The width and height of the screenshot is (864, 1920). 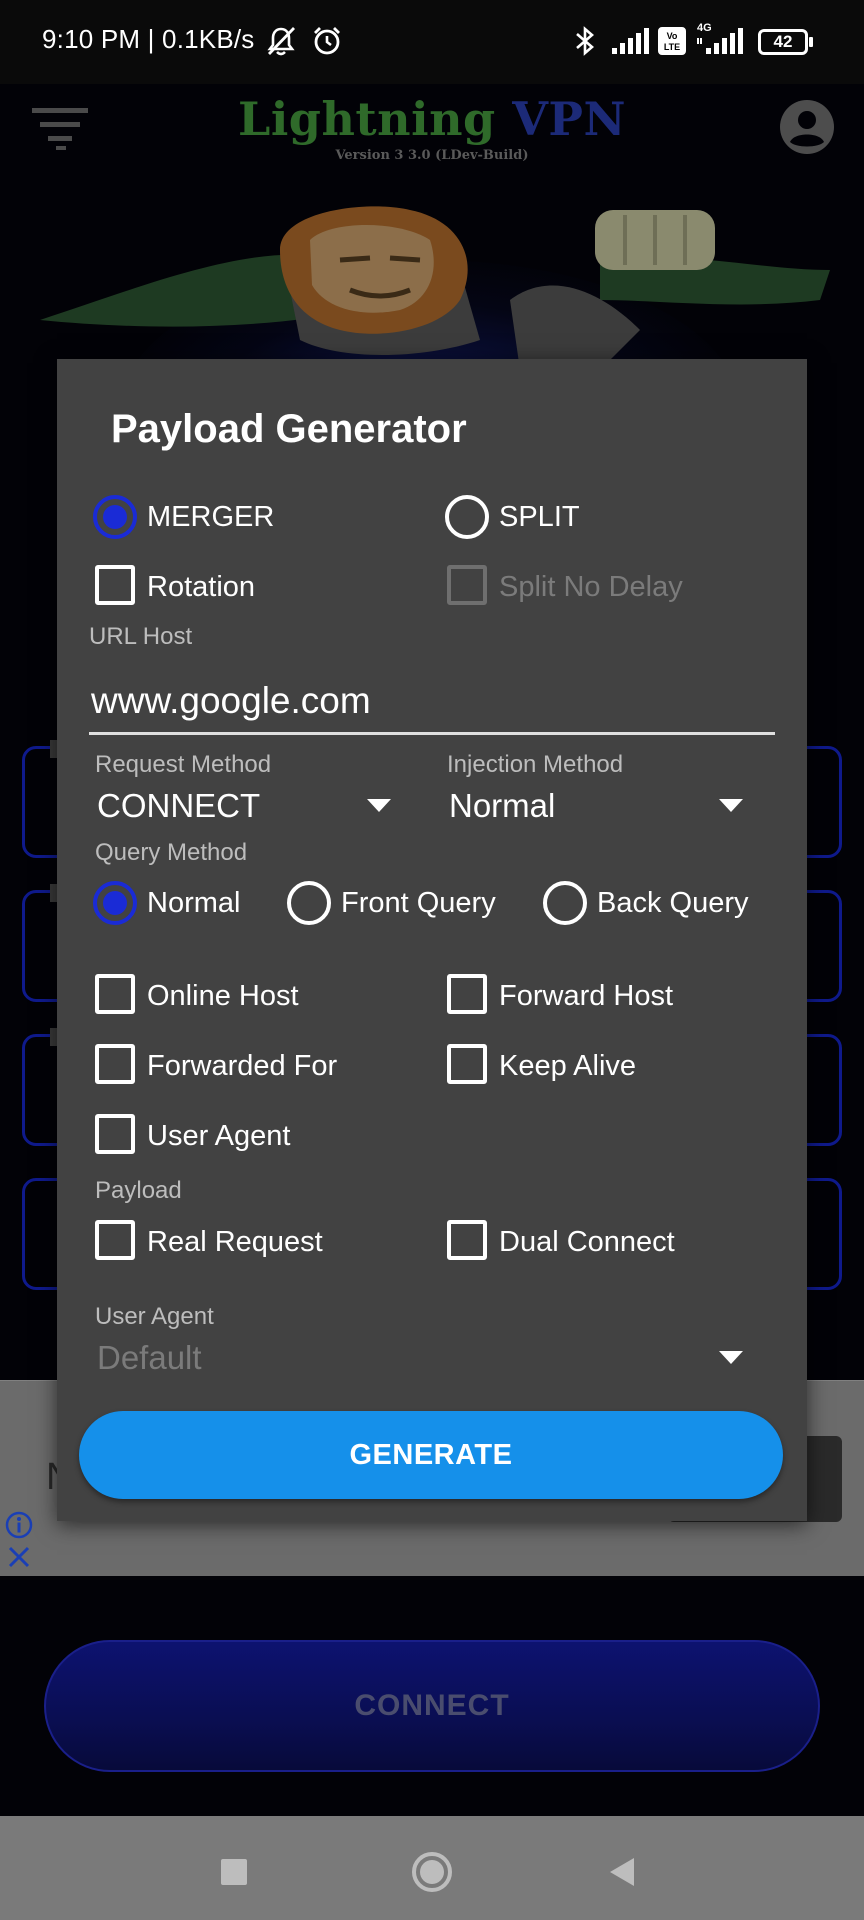 What do you see at coordinates (149, 1357) in the screenshot?
I see `user-agent-select-value: Default` at bounding box center [149, 1357].